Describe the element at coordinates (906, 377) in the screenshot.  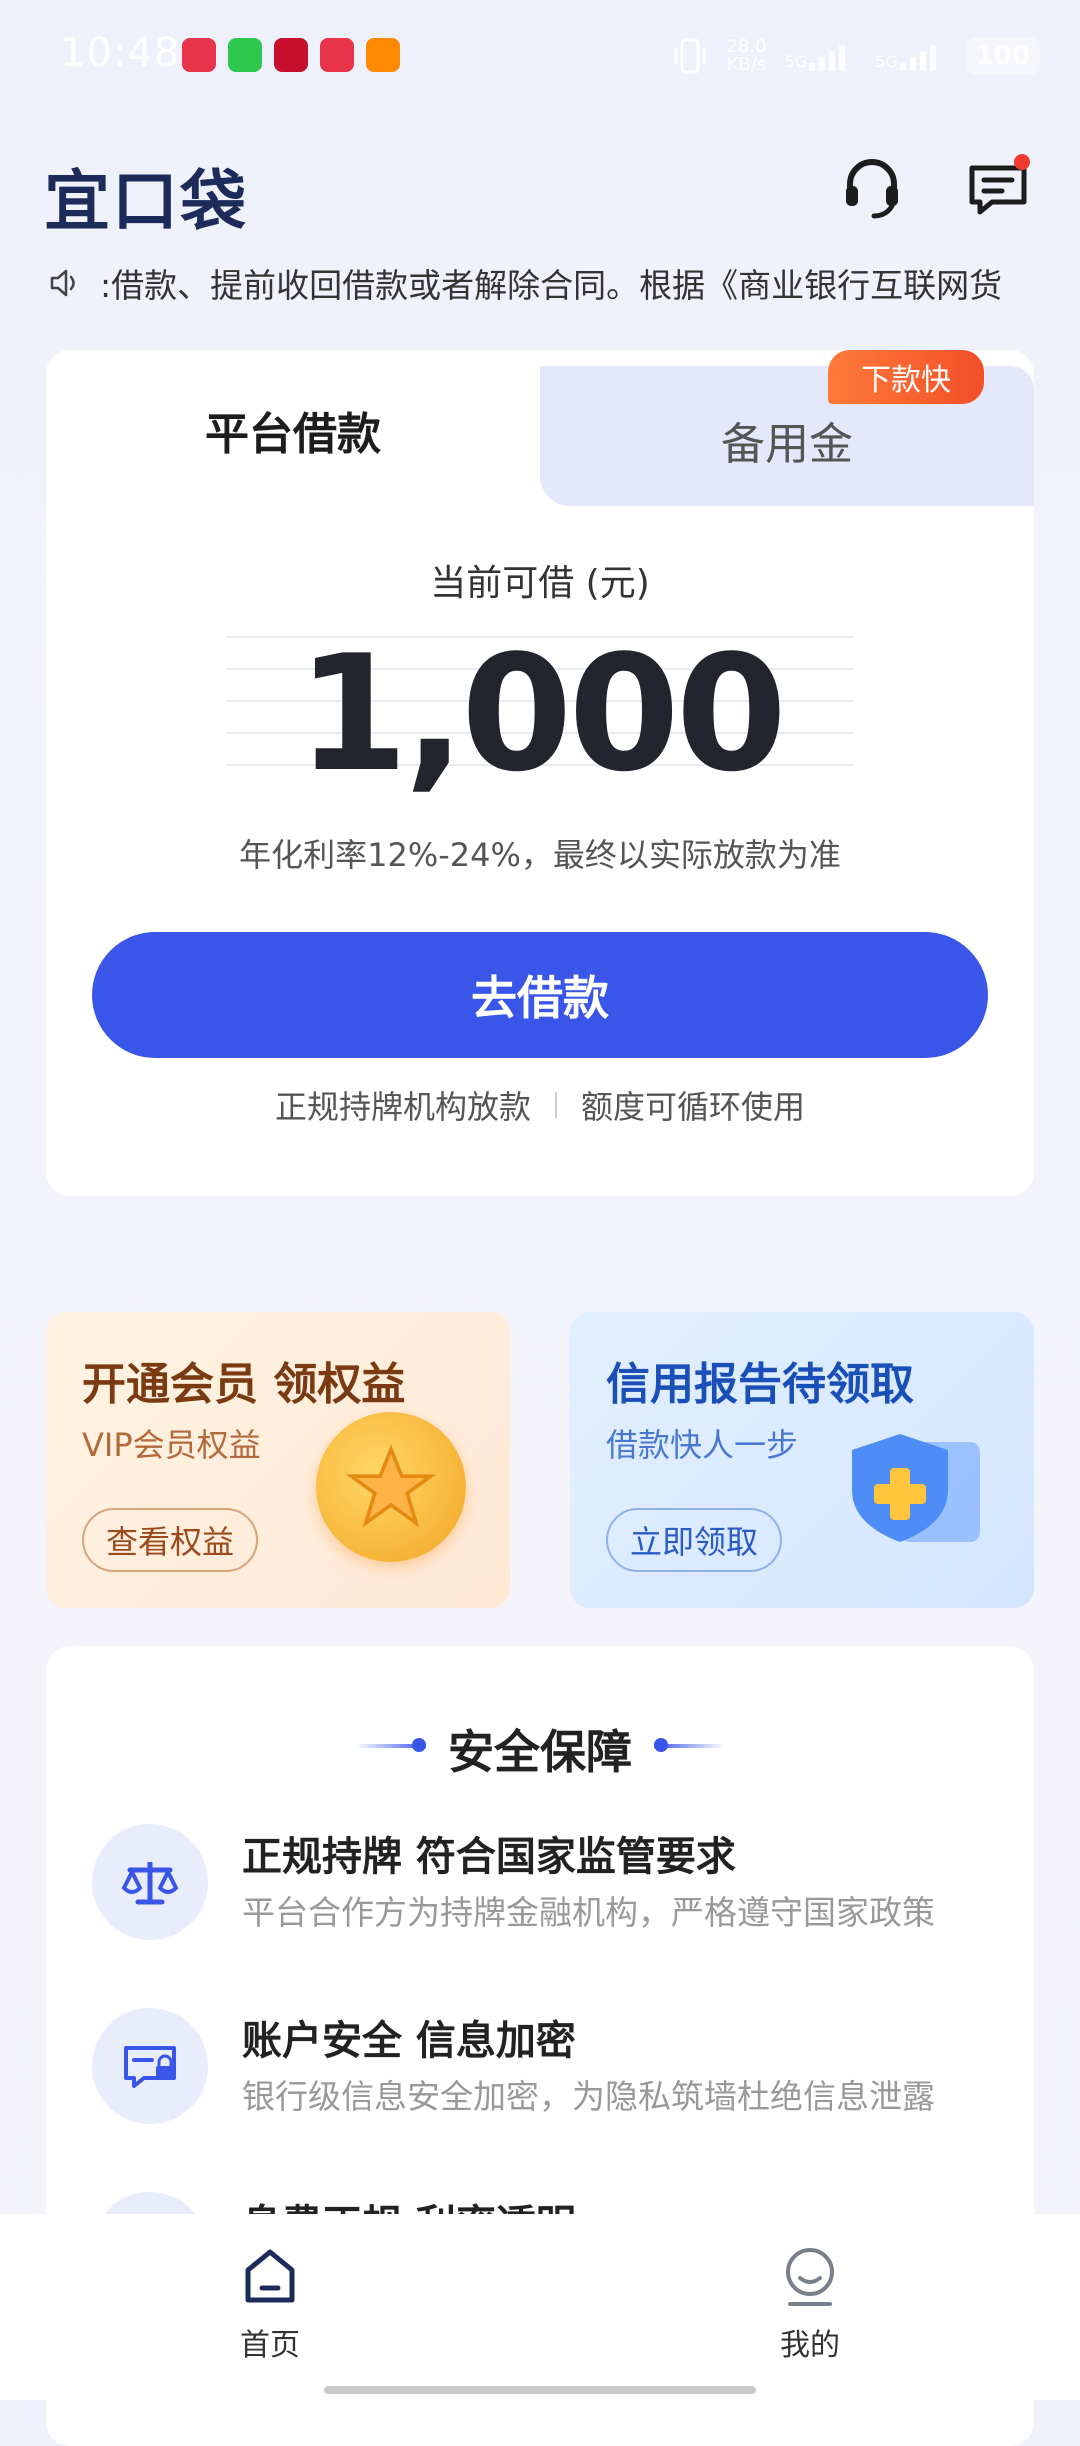
I see `fast-badge: 下款快` at that location.